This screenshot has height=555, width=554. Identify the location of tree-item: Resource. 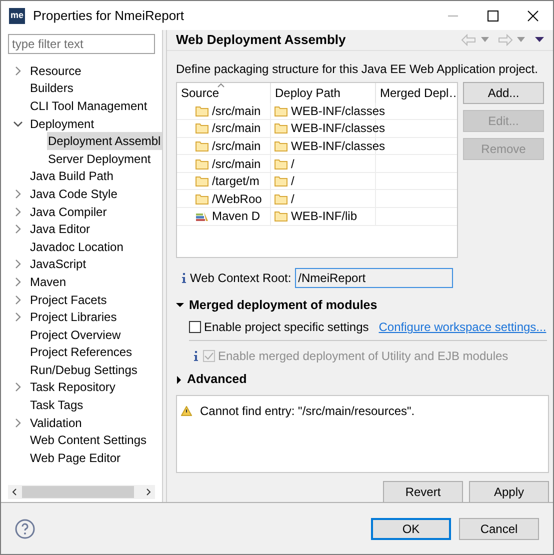
(55, 71).